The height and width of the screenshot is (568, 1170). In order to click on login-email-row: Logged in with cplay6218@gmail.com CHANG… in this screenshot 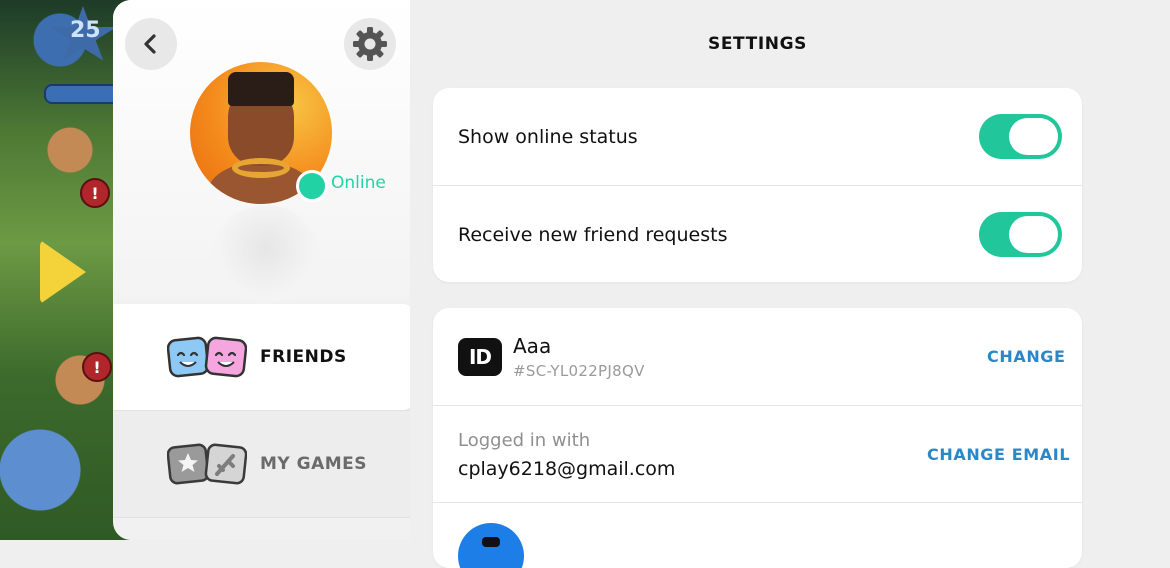, I will do `click(757, 454)`.